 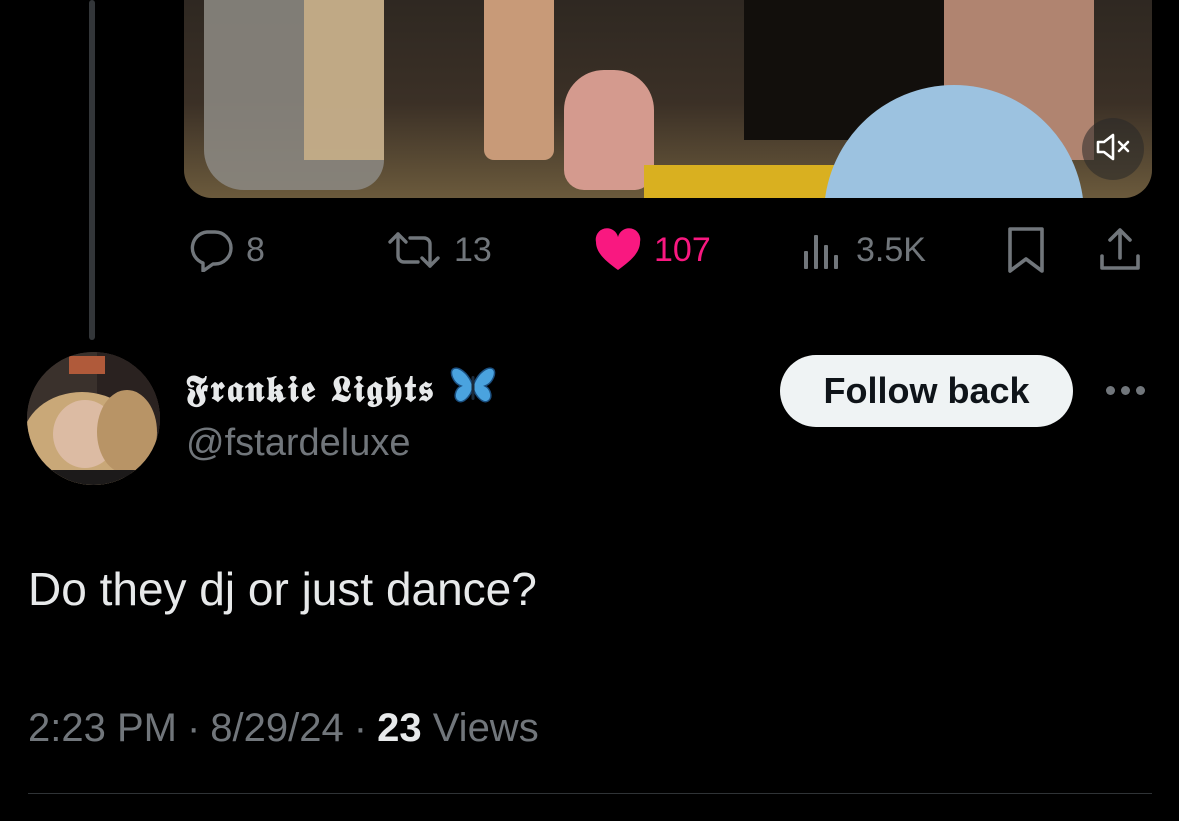 What do you see at coordinates (344, 80) in the screenshot?
I see `video-figure-left-arm` at bounding box center [344, 80].